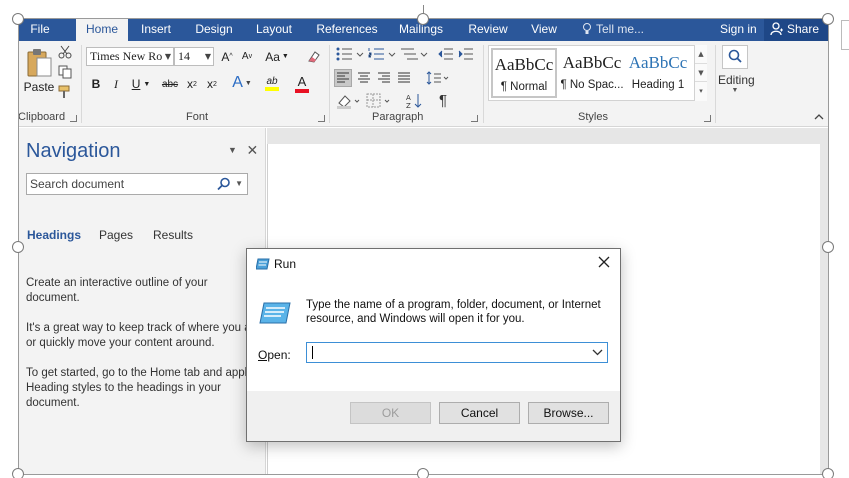 This screenshot has width=849, height=478. Describe the element at coordinates (604, 262) in the screenshot. I see `close-icon` at that location.